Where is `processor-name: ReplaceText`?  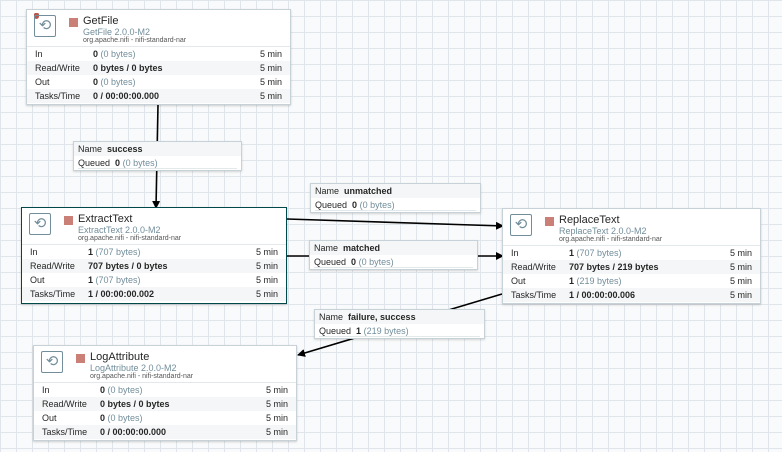 processor-name: ReplaceText is located at coordinates (589, 220).